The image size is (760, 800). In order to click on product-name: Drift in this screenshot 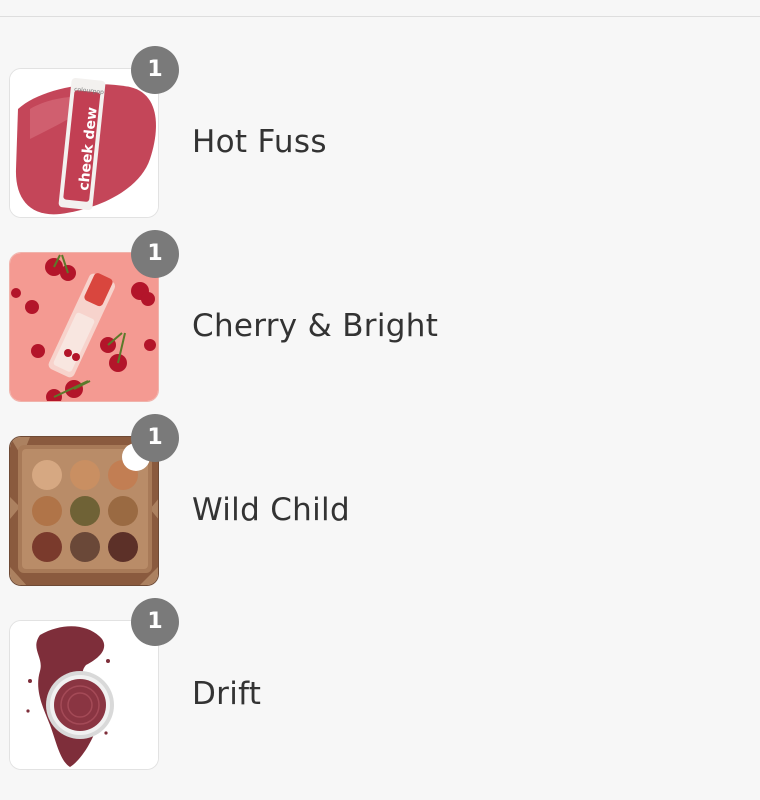, I will do `click(226, 694)`.